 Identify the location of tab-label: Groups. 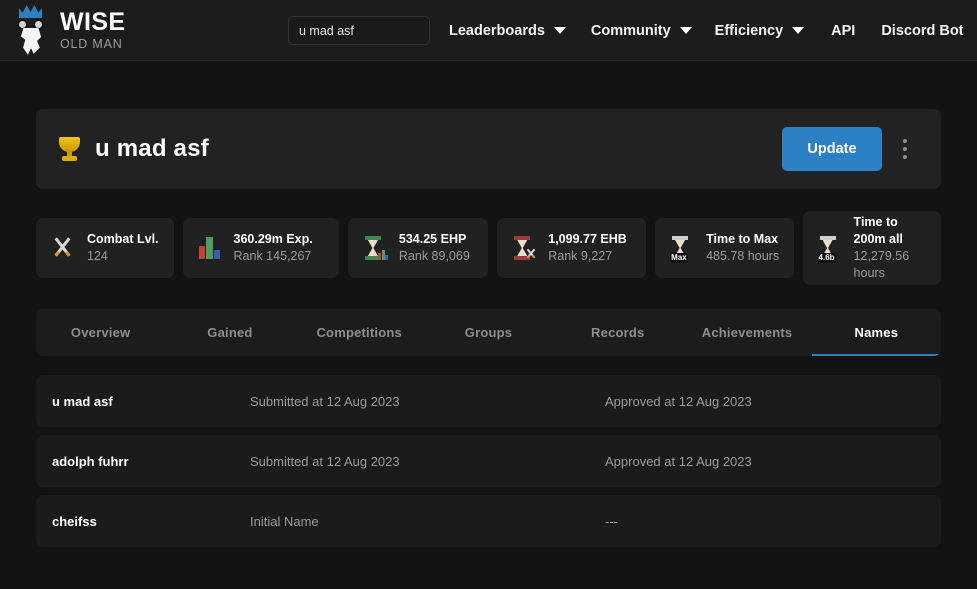
(488, 332).